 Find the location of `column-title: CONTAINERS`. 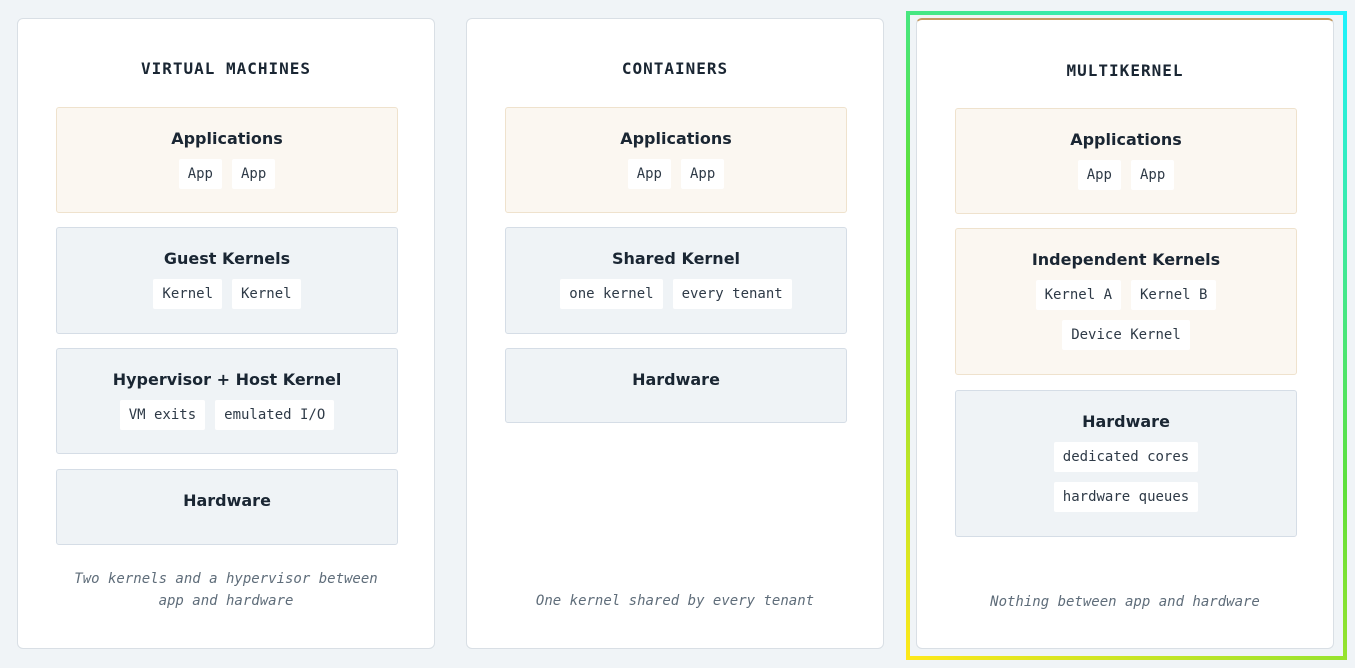

column-title: CONTAINERS is located at coordinates (675, 68).